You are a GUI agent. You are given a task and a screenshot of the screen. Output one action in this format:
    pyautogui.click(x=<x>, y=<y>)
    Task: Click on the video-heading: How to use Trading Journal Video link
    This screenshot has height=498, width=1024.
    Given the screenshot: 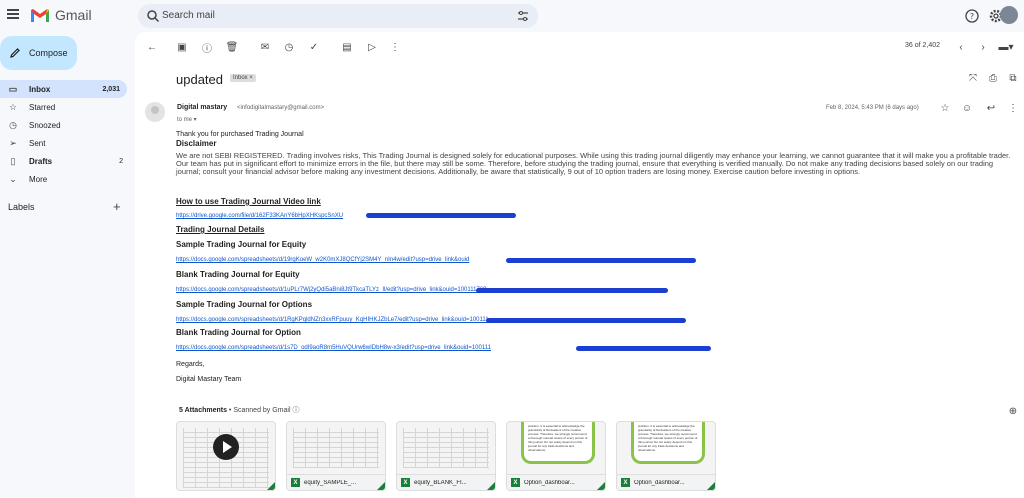 What is the action you would take?
    pyautogui.click(x=248, y=201)
    